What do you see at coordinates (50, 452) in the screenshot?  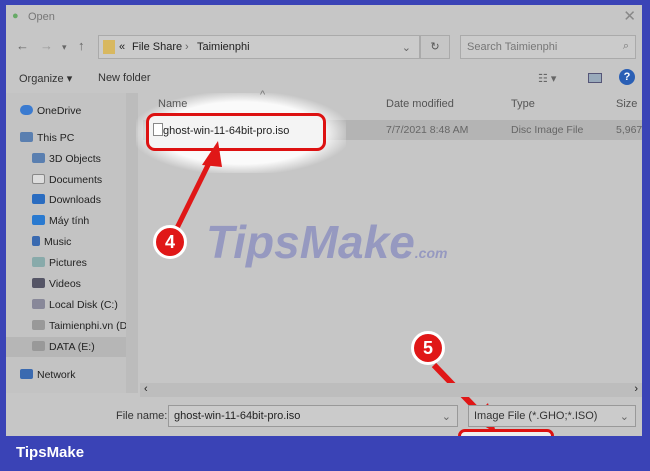 I see `brand-logo: TipsMake` at bounding box center [50, 452].